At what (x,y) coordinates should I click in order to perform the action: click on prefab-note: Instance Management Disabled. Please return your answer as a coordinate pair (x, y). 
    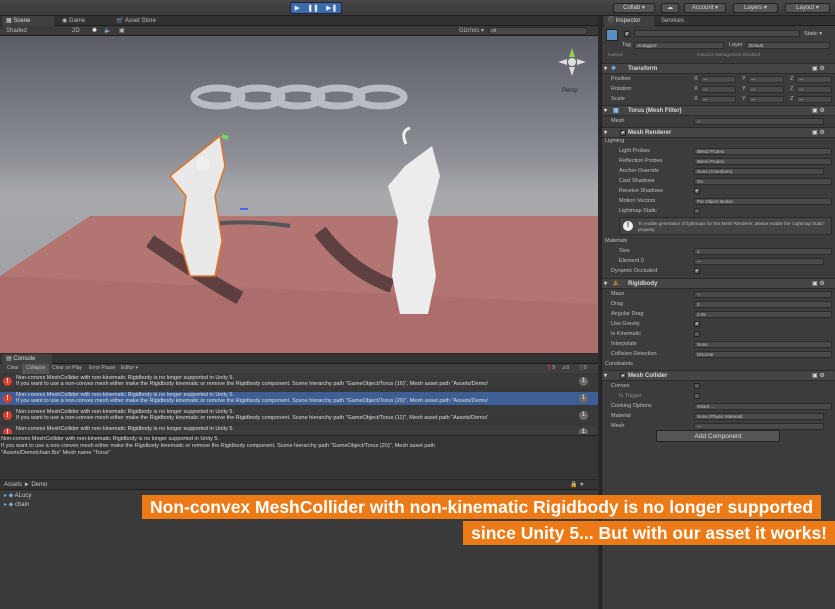
    Looking at the image, I should click on (729, 54).